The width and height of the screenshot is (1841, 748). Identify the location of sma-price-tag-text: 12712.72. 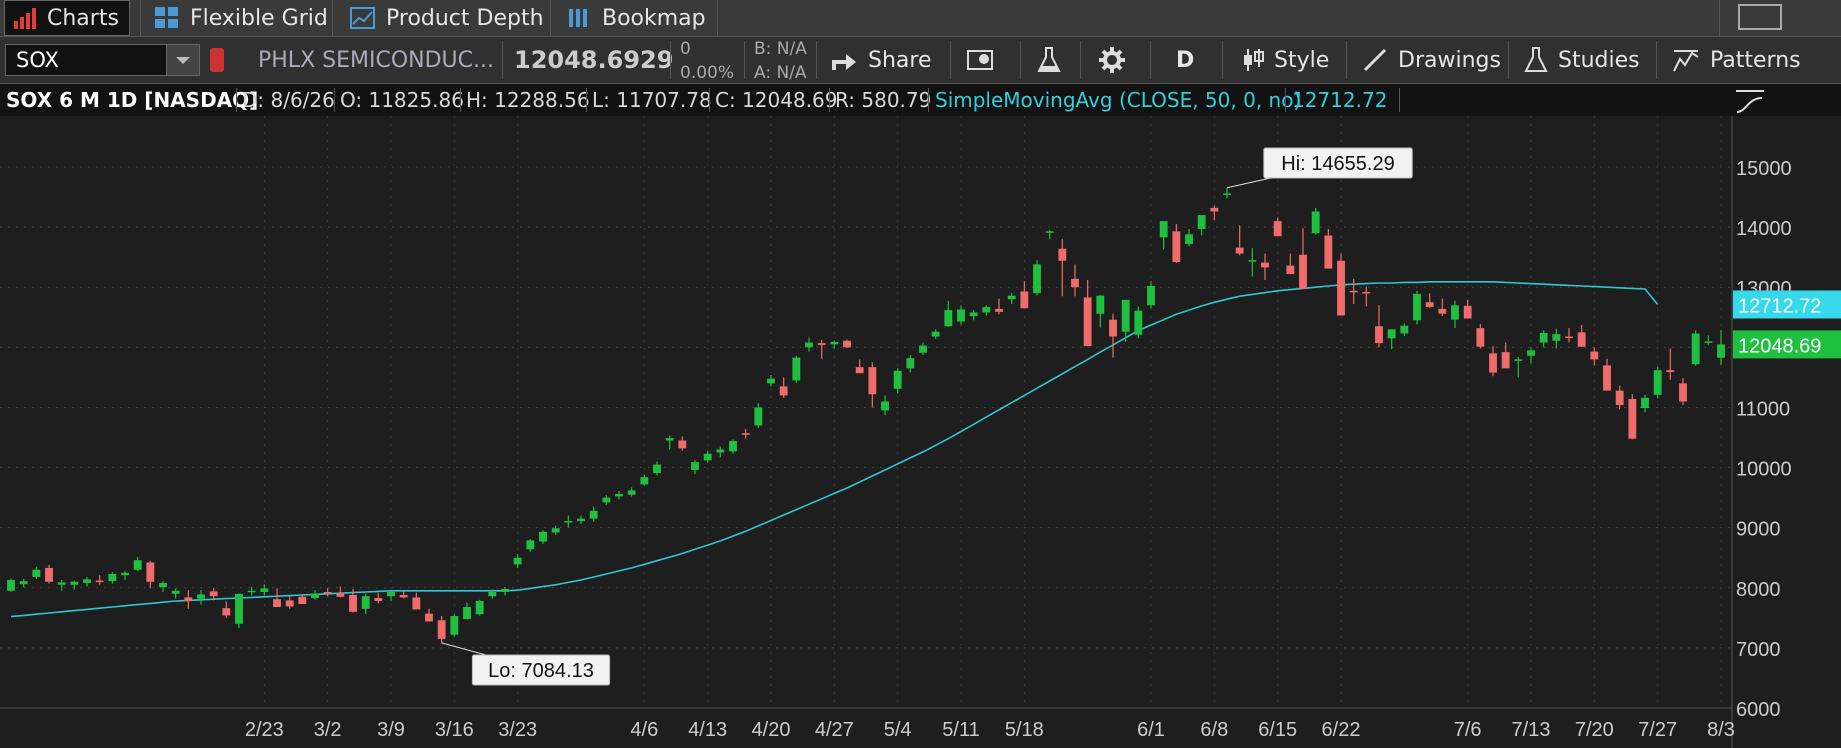
(1779, 306).